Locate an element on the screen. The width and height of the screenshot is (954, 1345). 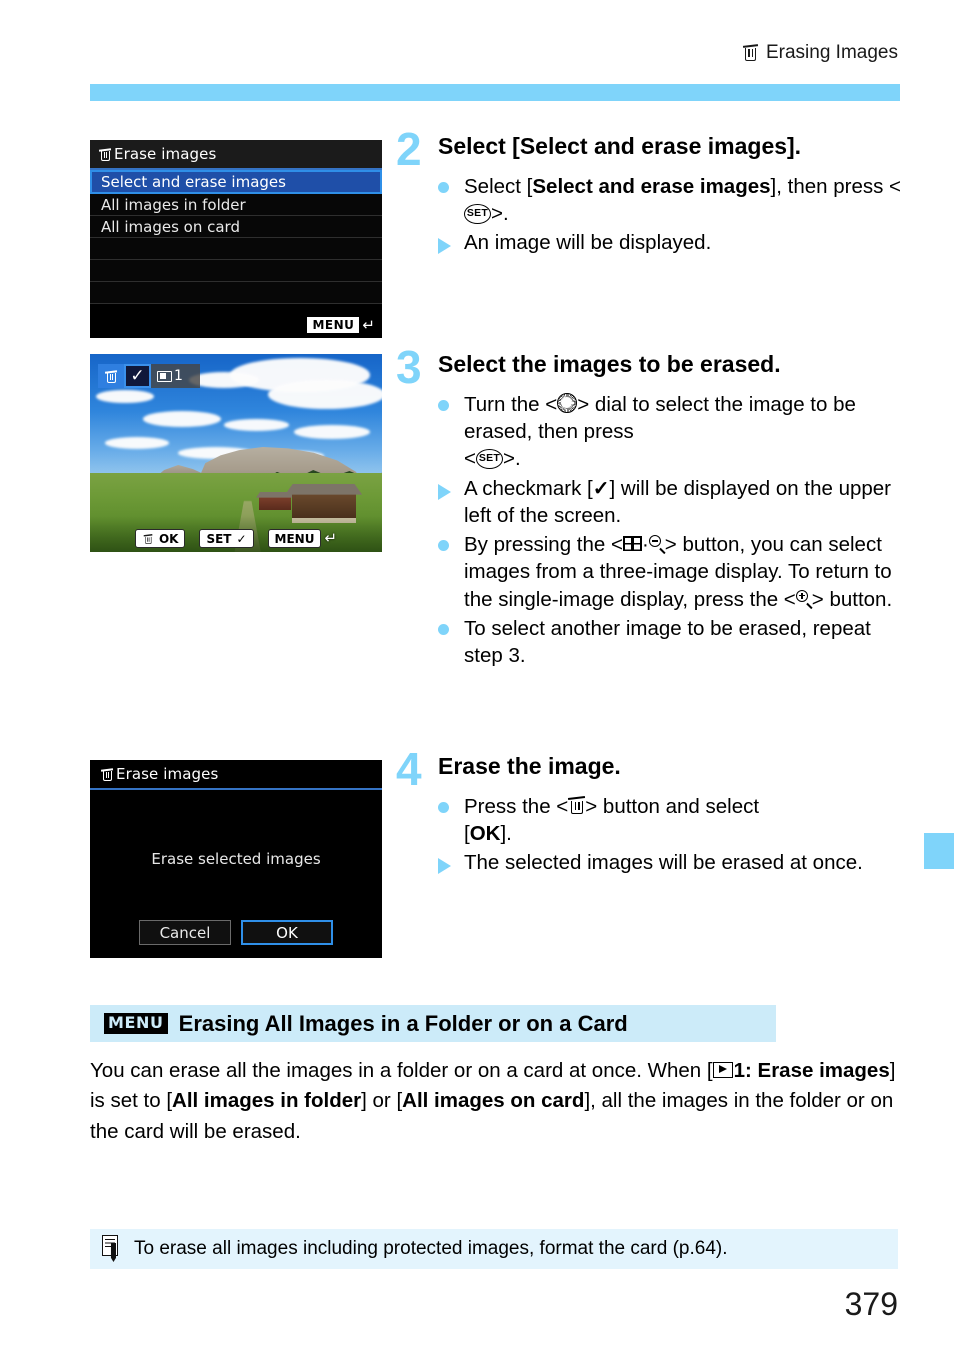
bullet-text: Press the < > button and select [OK]. is located at coordinates (612, 820).